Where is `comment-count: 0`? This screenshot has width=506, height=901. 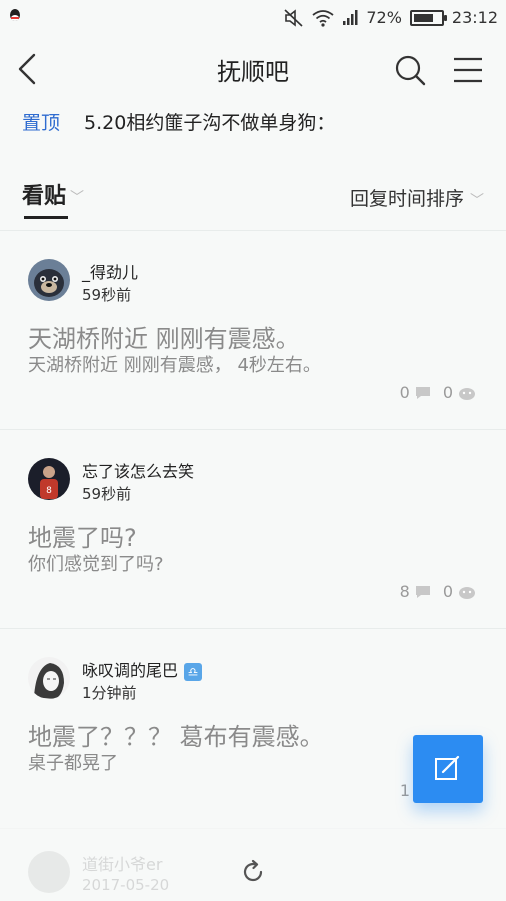 comment-count: 0 is located at coordinates (415, 392).